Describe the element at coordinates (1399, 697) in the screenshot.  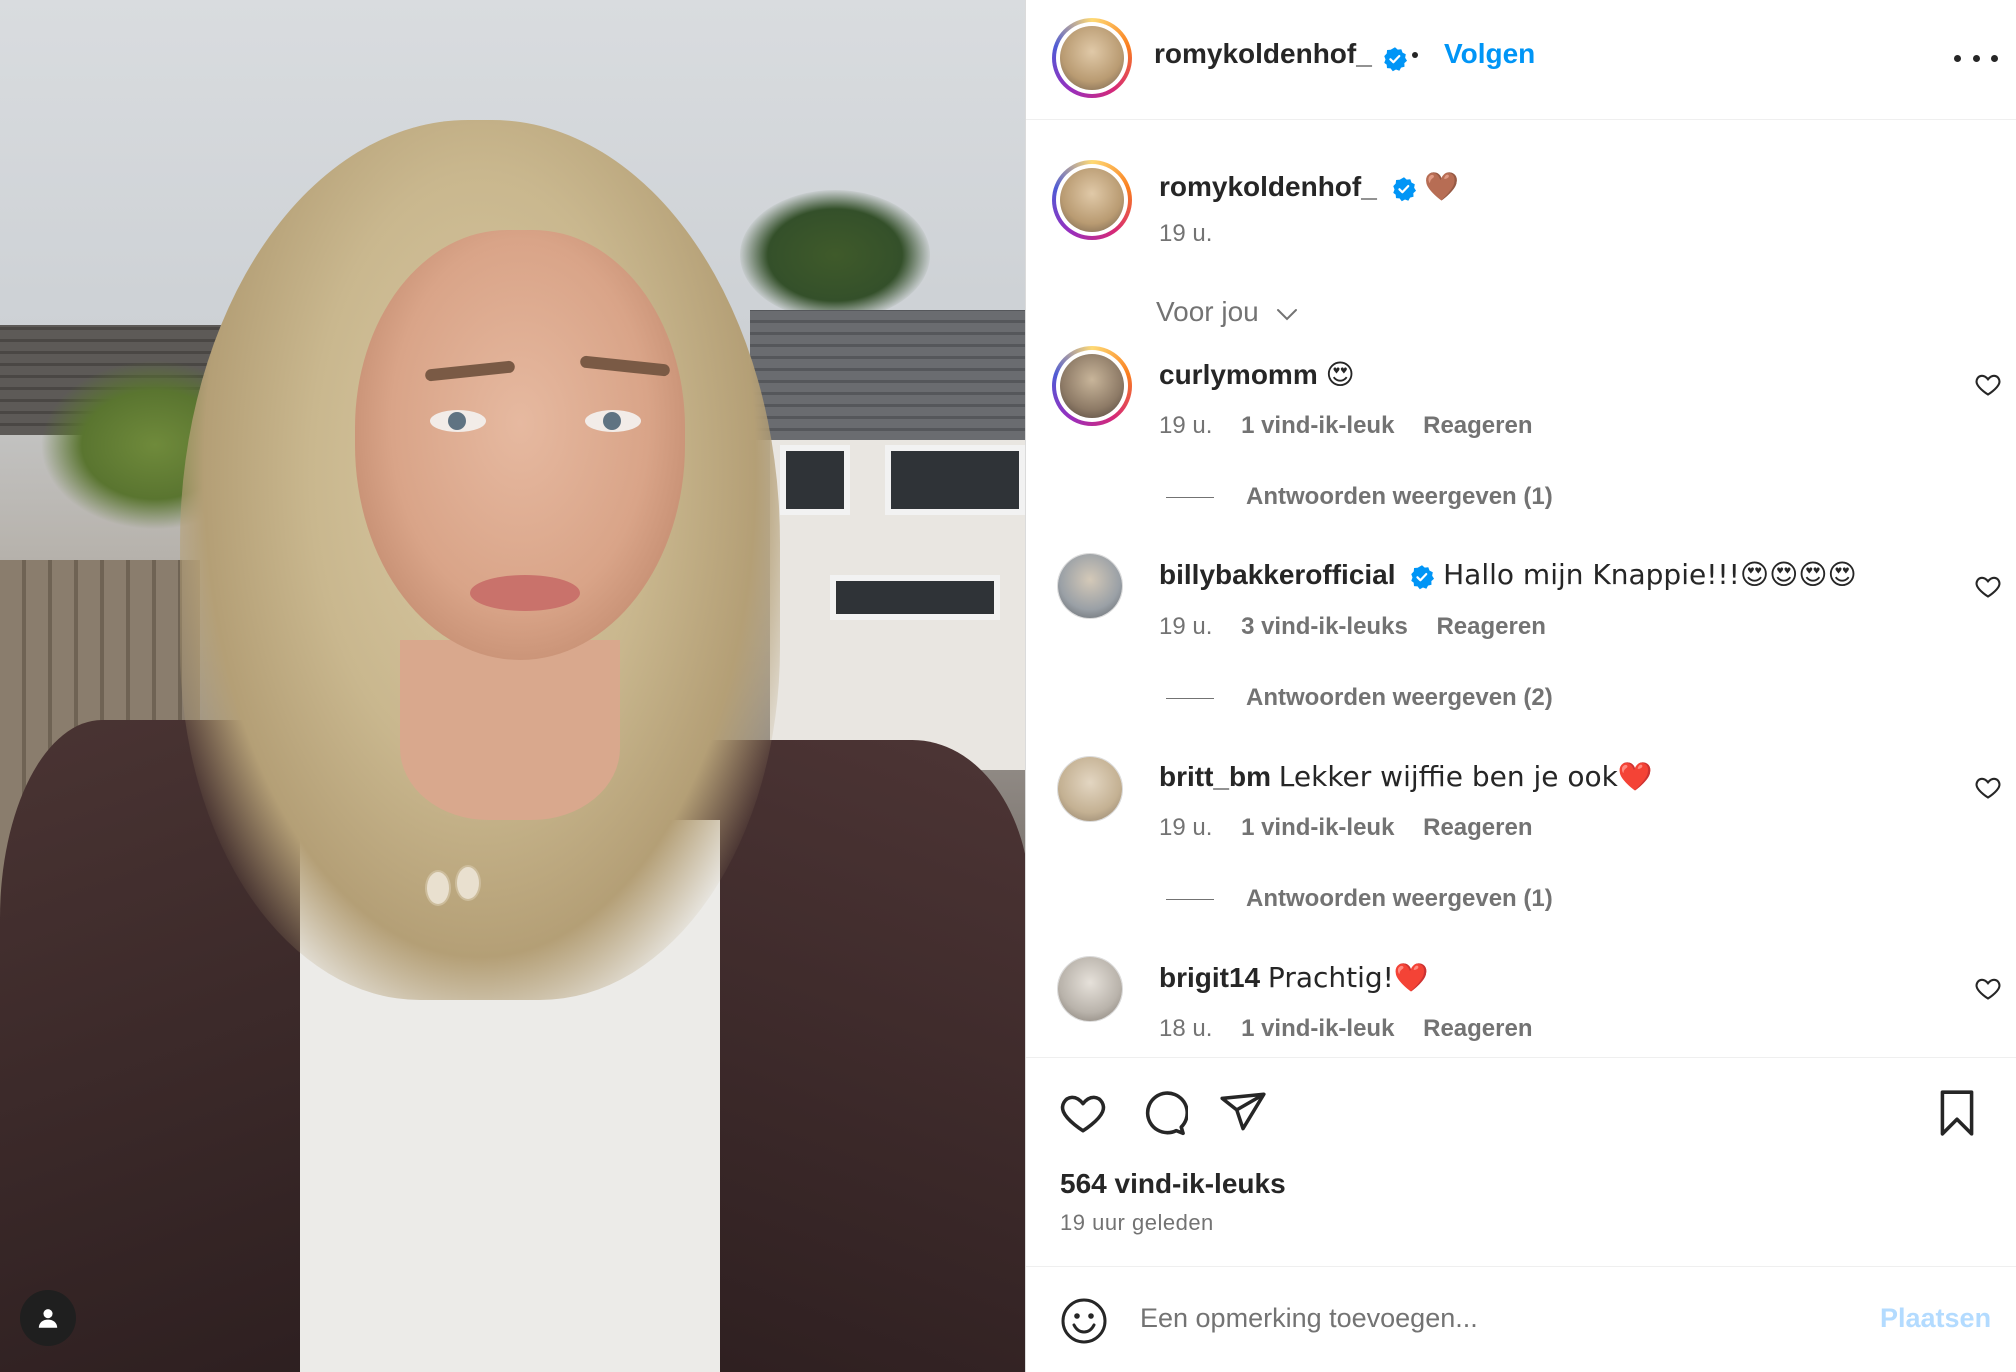
I see `view-replies-label: Antwoorden weergeven (2)` at that location.